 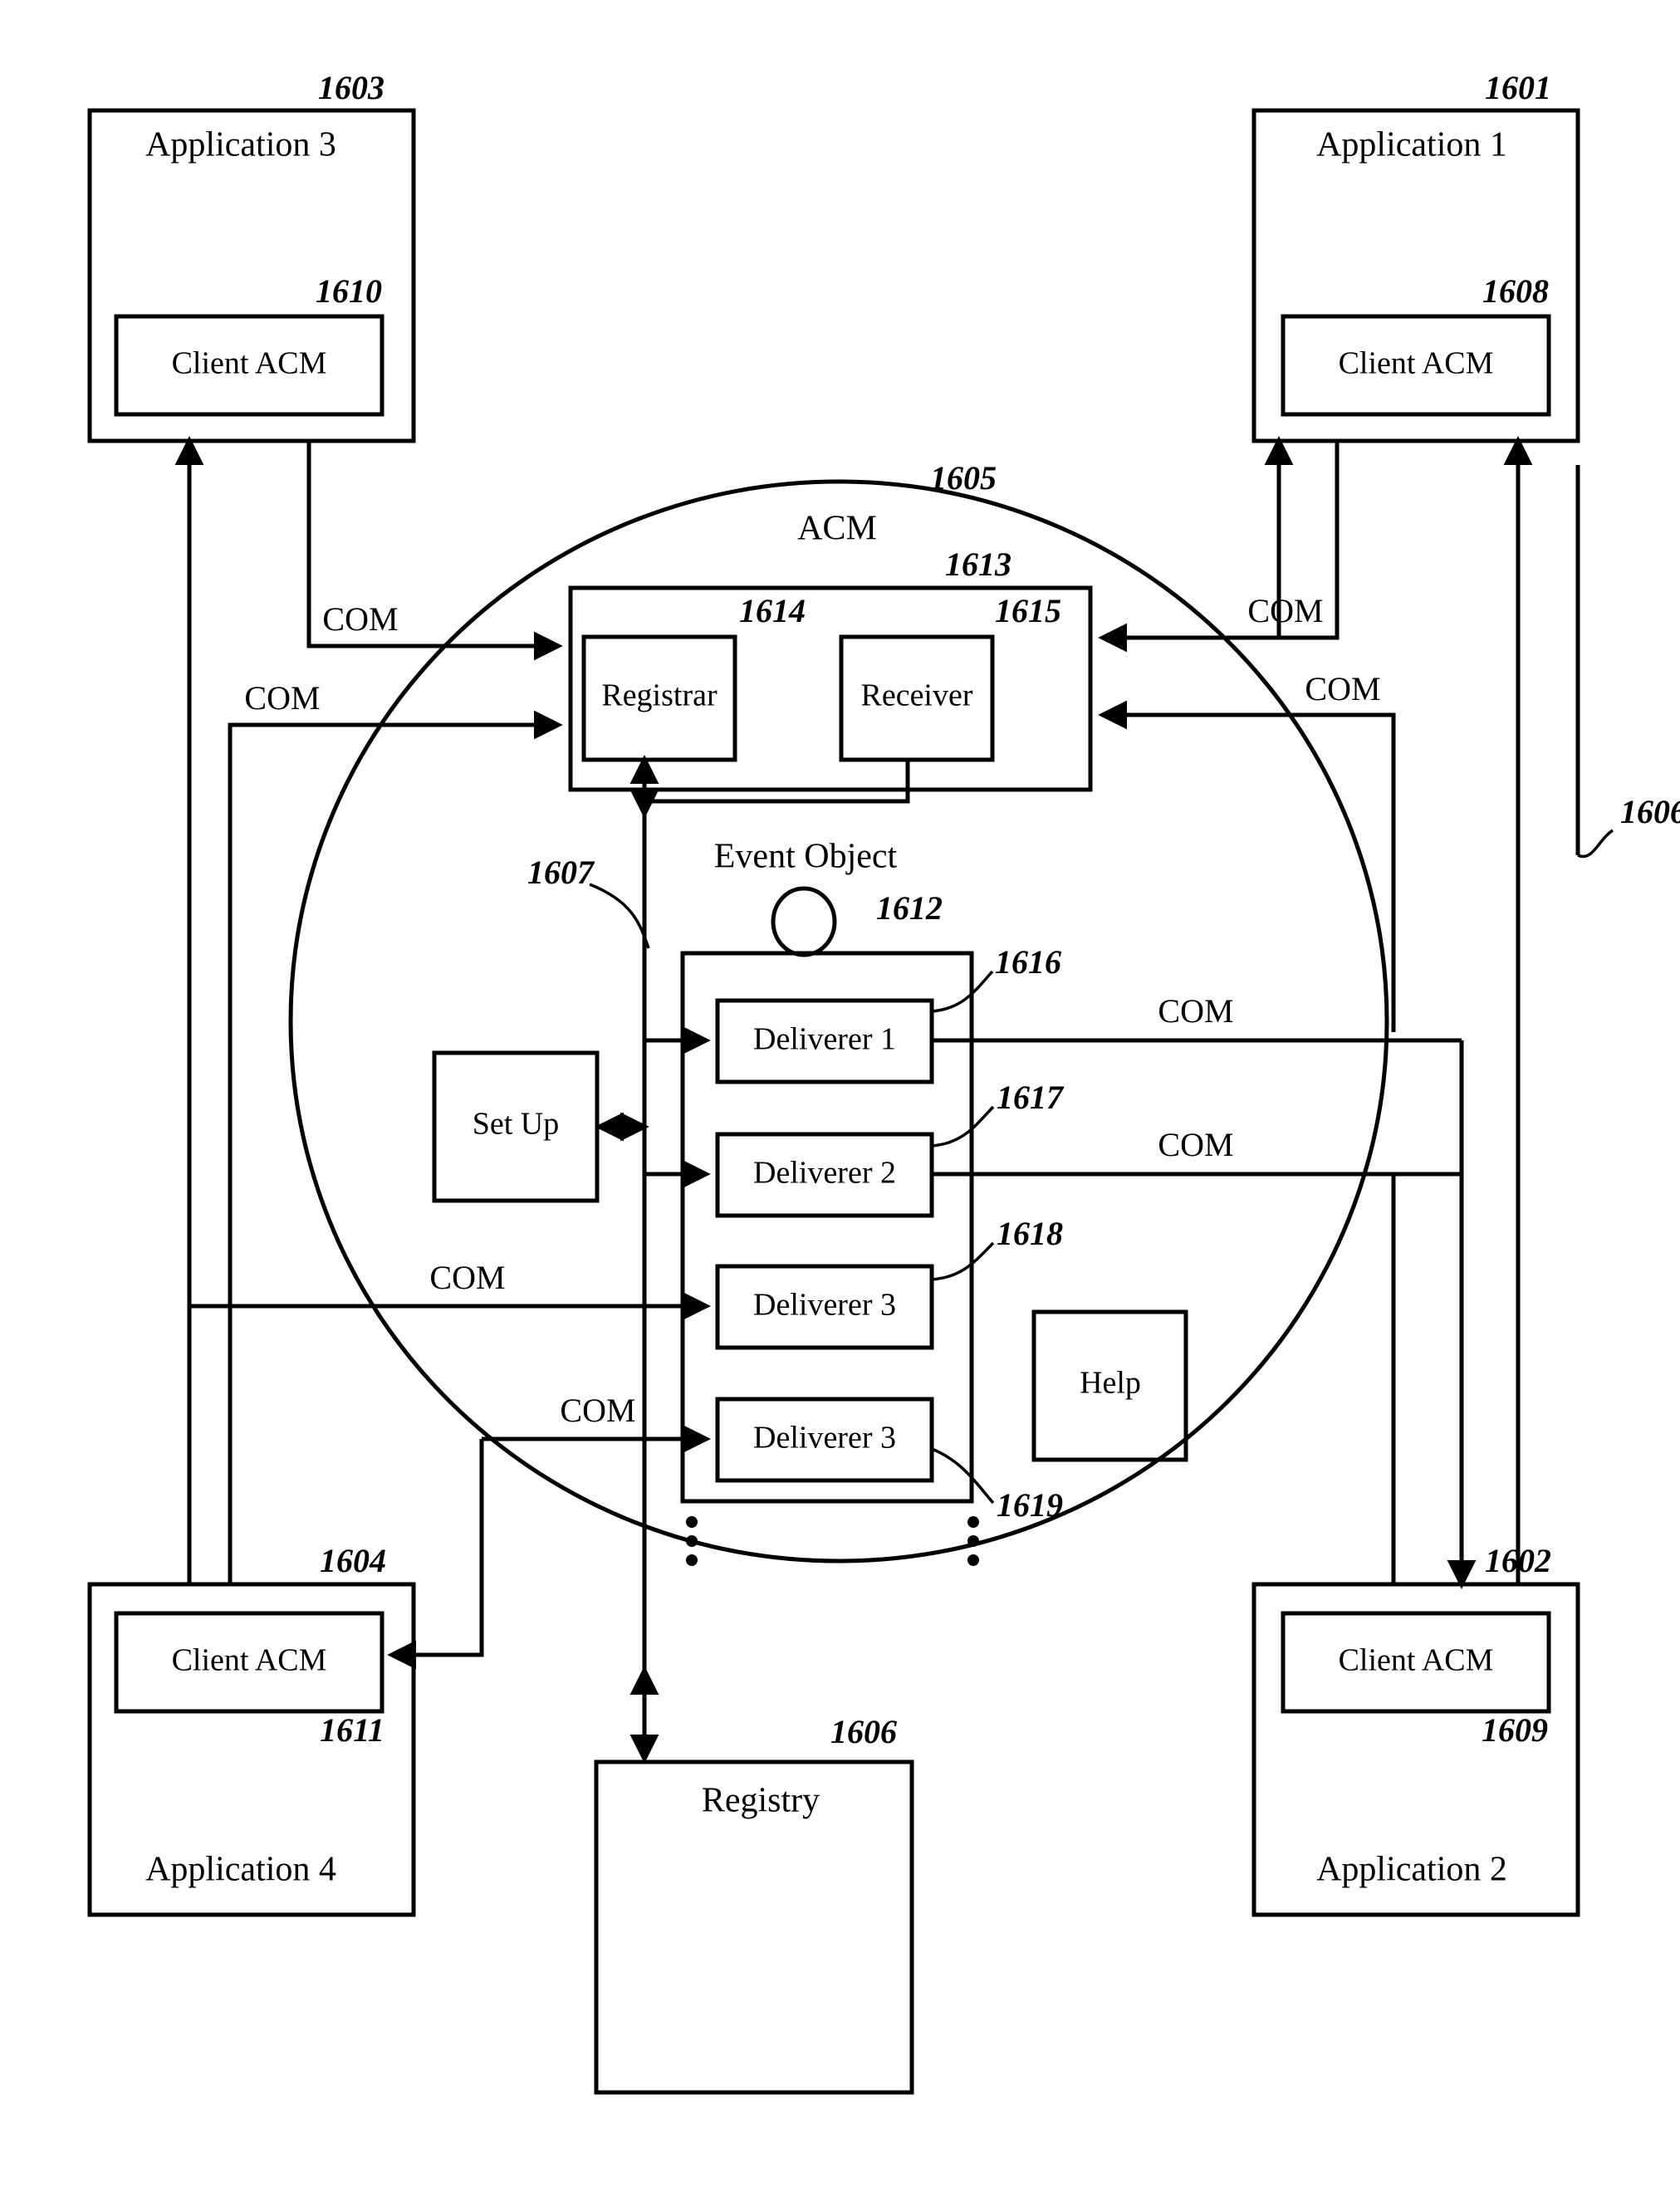 I want to click on ref-1608: 1608, so click(x=1515, y=291).